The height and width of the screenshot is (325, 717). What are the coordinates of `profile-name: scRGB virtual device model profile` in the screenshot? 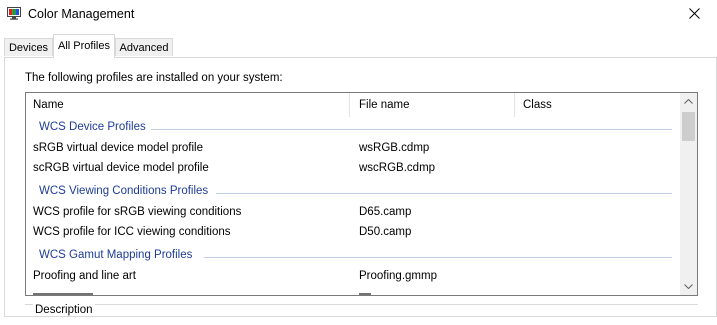 It's located at (121, 168).